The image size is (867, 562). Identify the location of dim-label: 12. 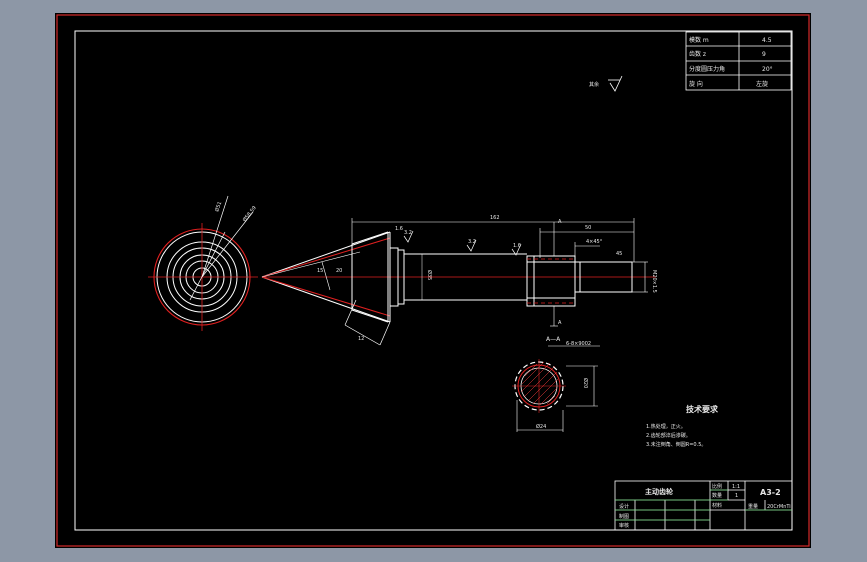
(361, 339).